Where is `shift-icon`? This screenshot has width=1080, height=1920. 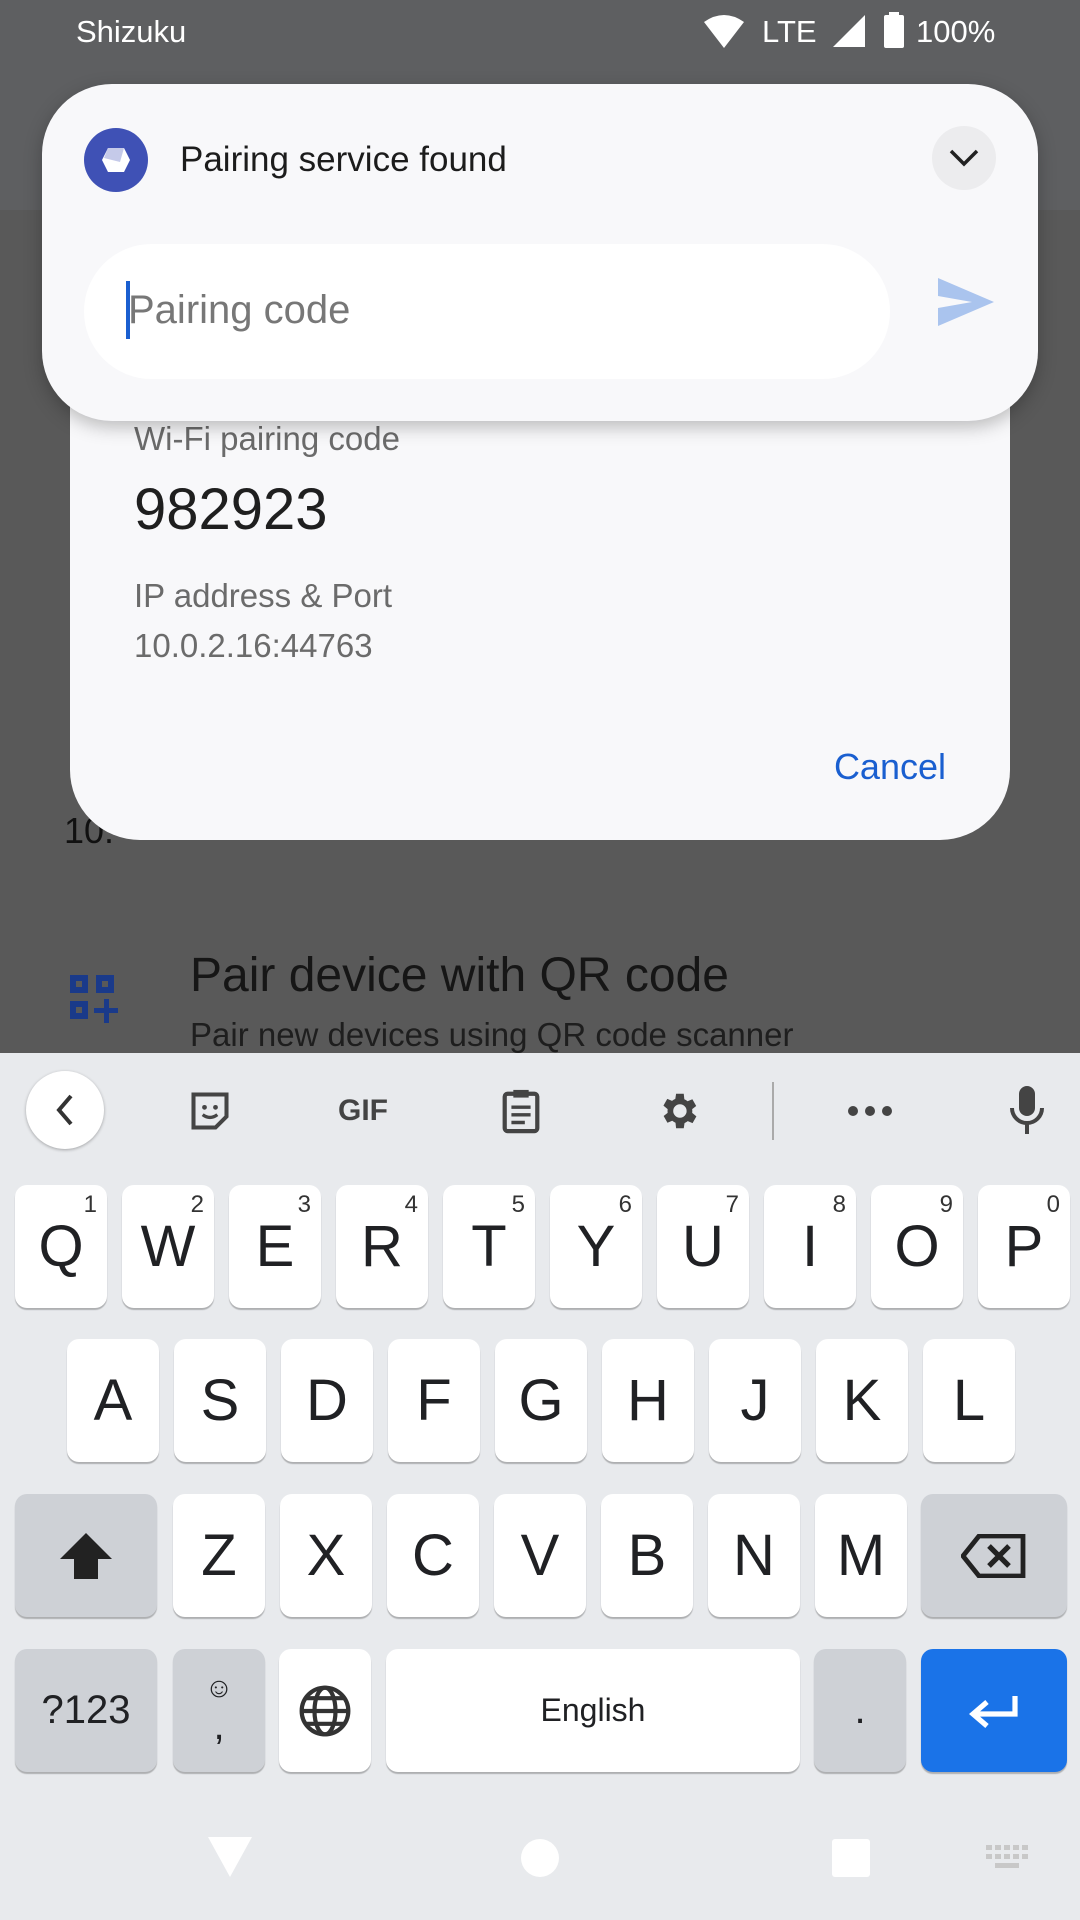 shift-icon is located at coordinates (86, 1555).